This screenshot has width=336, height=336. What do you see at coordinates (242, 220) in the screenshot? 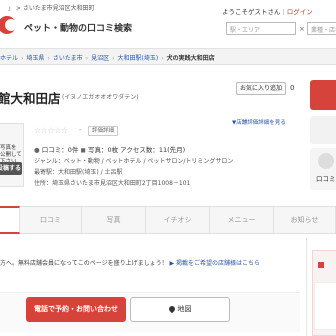
I see `tab-menu: メニュー` at bounding box center [242, 220].